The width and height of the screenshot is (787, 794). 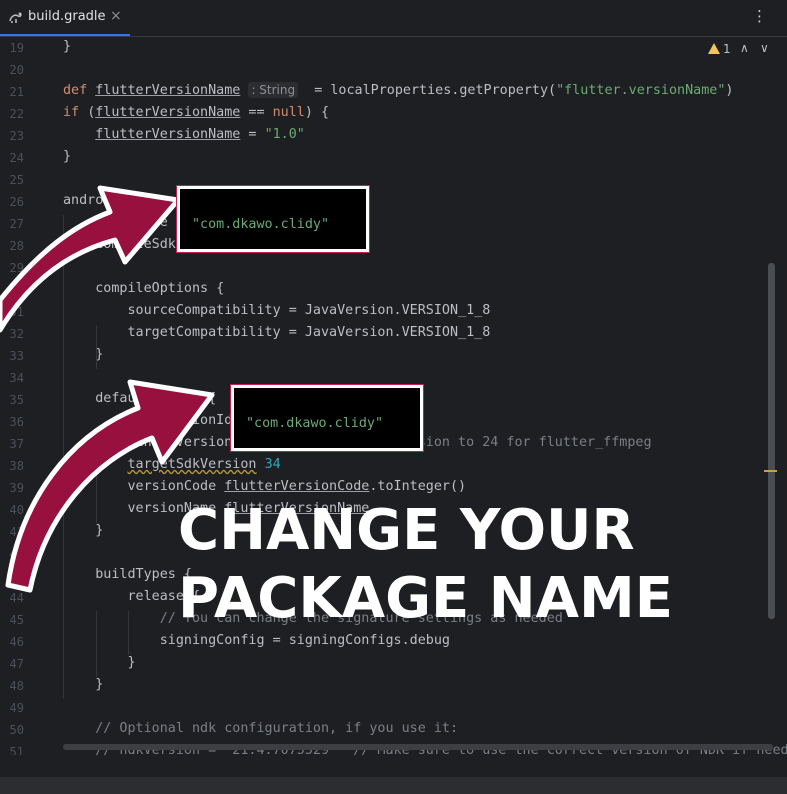 I want to click on callout-top-text: "com.dkawo.clidy", so click(x=261, y=224).